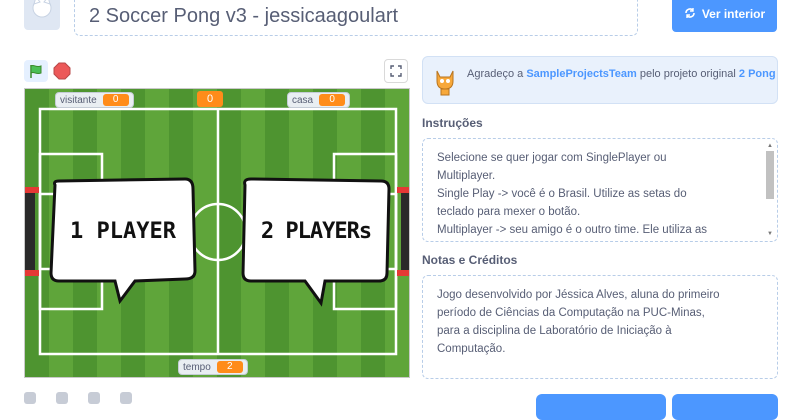 This screenshot has height=420, width=800. I want to click on one-player-label: 1 PLAYER, so click(123, 231).